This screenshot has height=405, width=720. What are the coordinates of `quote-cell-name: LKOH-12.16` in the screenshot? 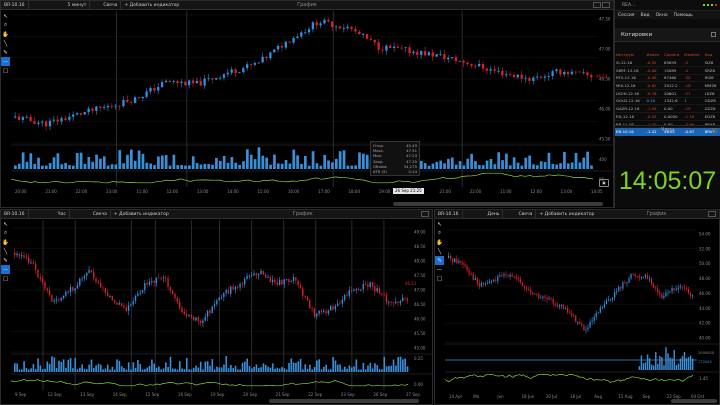 It's located at (628, 93).